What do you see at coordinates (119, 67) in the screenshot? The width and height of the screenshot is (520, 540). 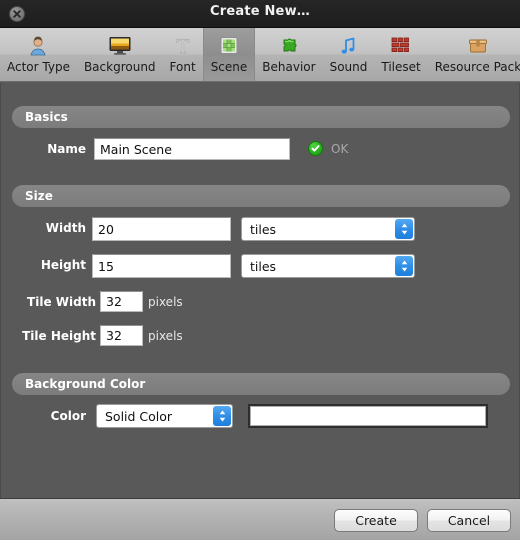 I see `toolbar-label: Background` at bounding box center [119, 67].